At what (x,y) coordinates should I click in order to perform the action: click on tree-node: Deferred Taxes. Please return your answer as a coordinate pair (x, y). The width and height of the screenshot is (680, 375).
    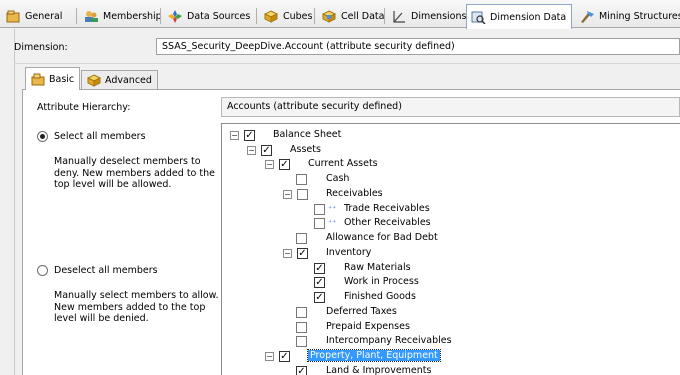
    Looking at the image, I should click on (449, 313).